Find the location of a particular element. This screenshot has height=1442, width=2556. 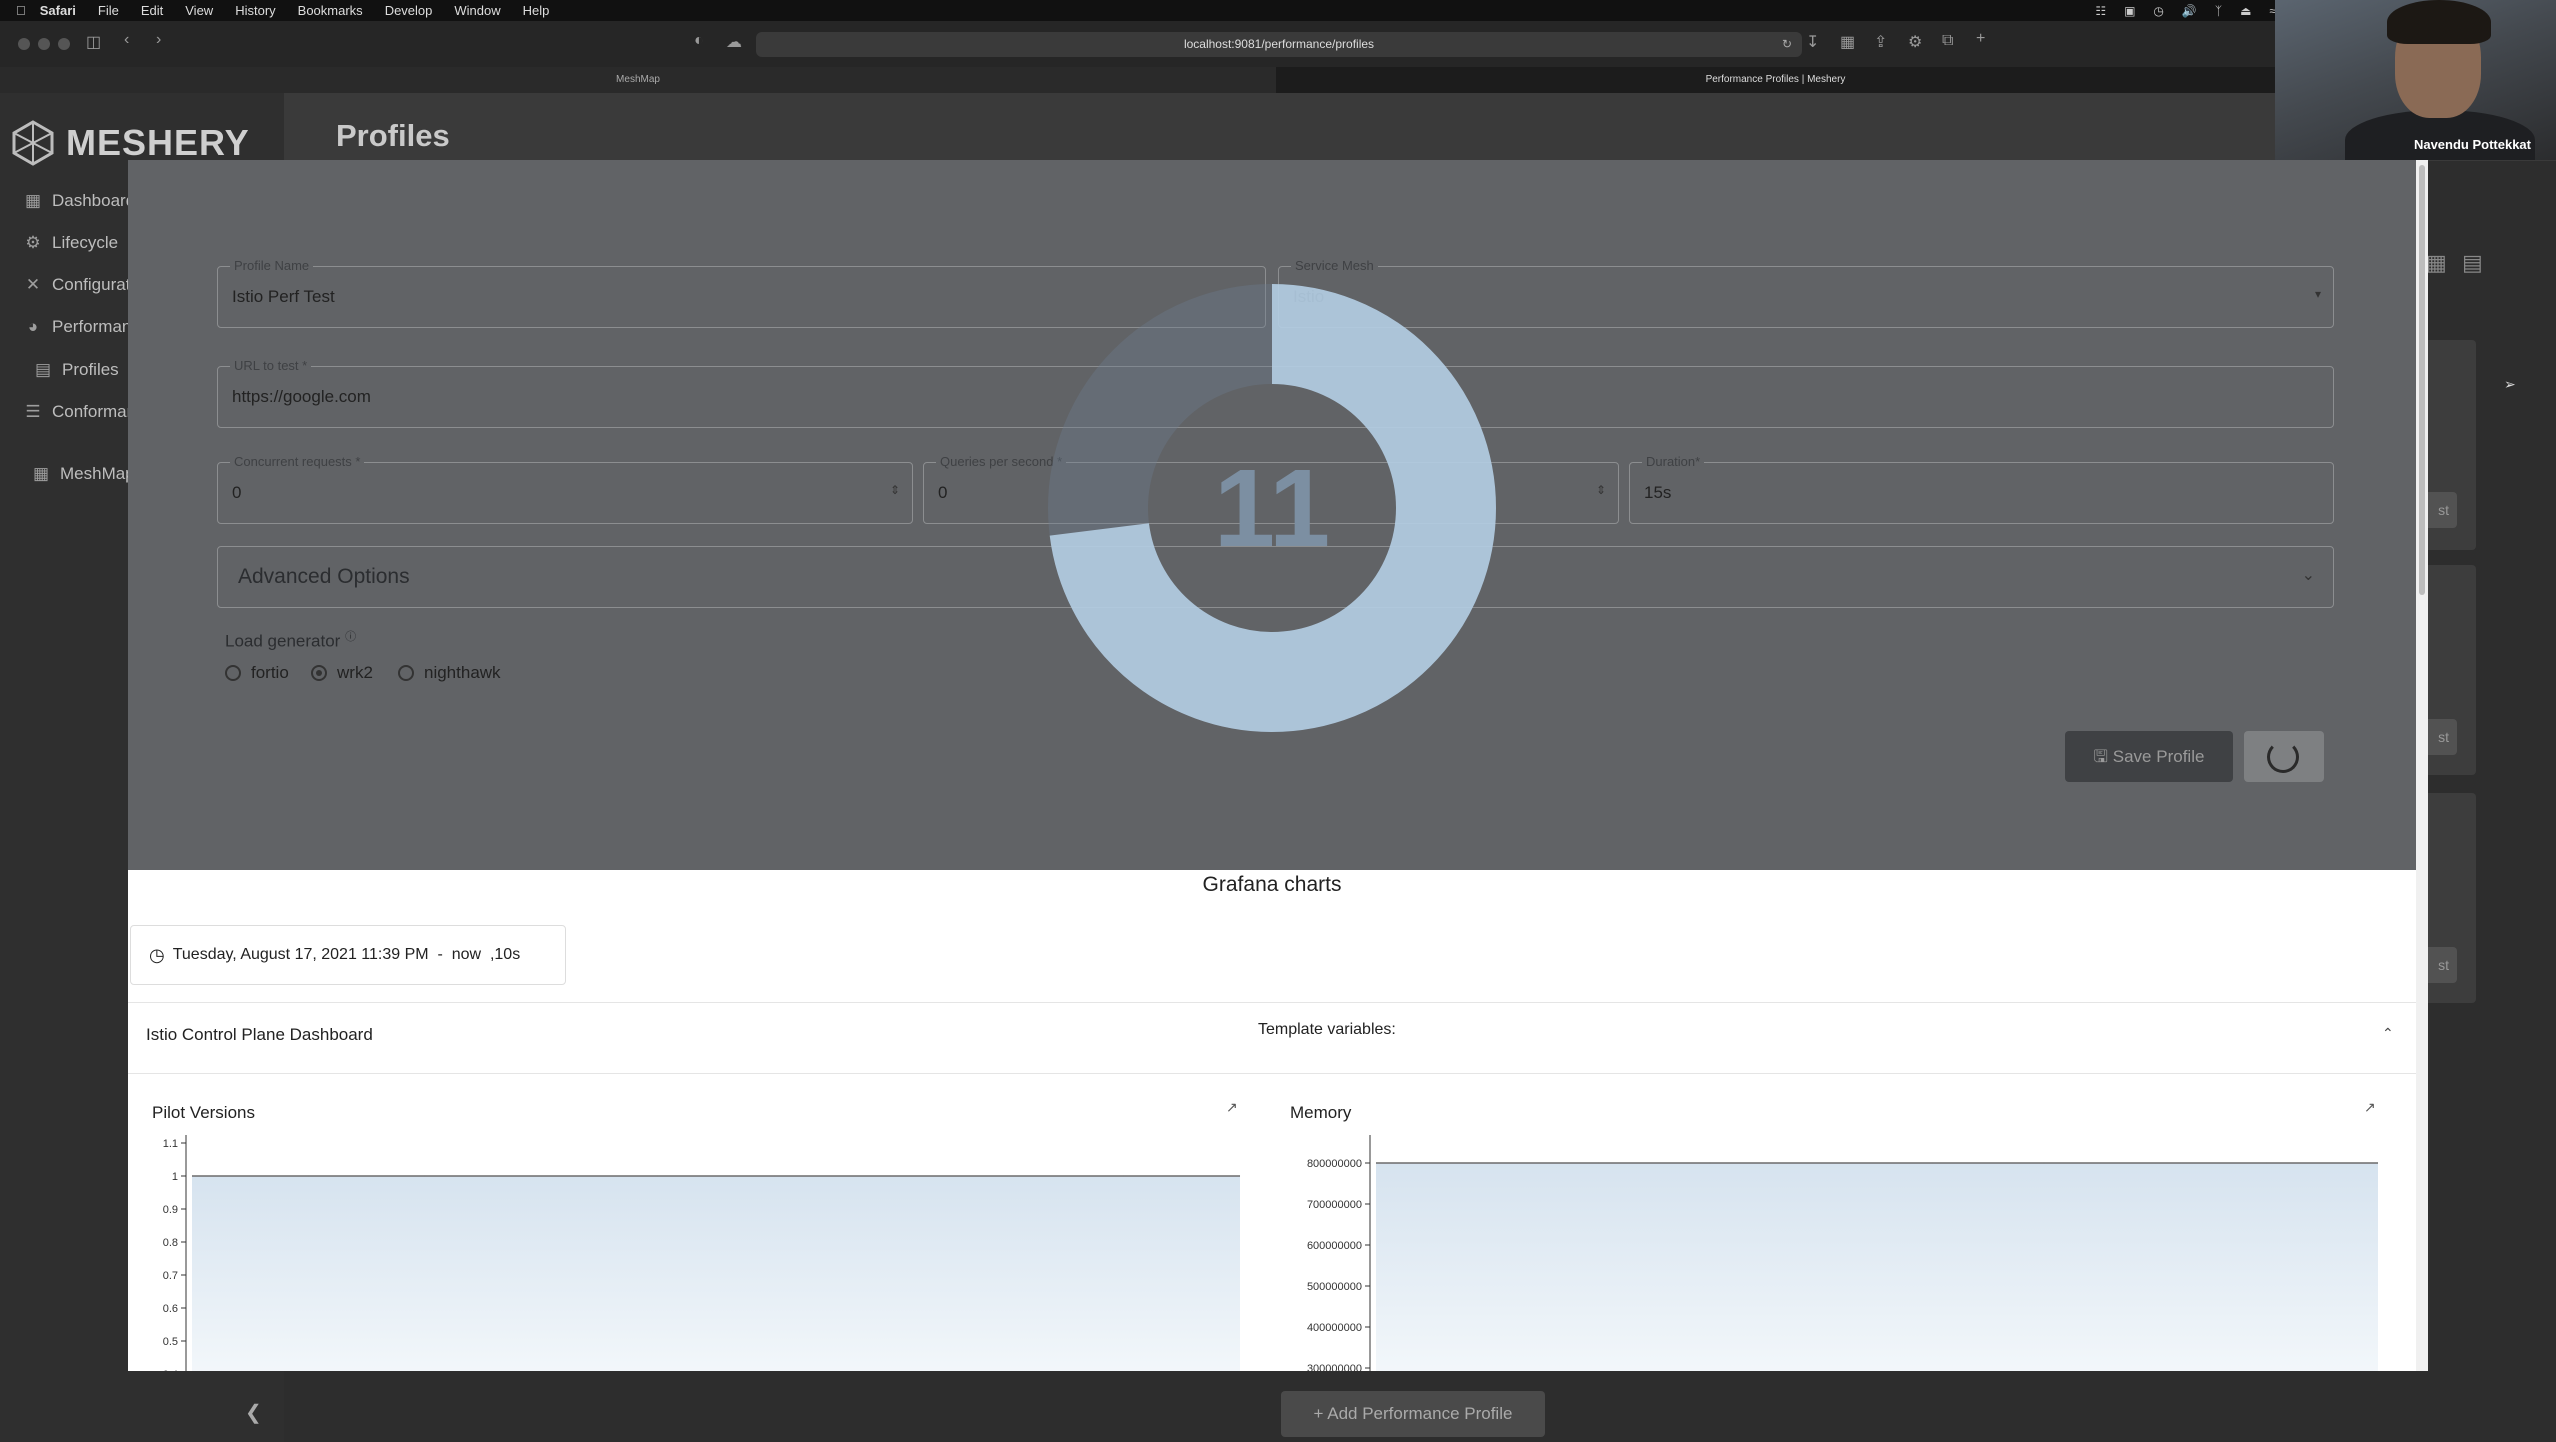

field-label: Service Mesh is located at coordinates (1334, 265).